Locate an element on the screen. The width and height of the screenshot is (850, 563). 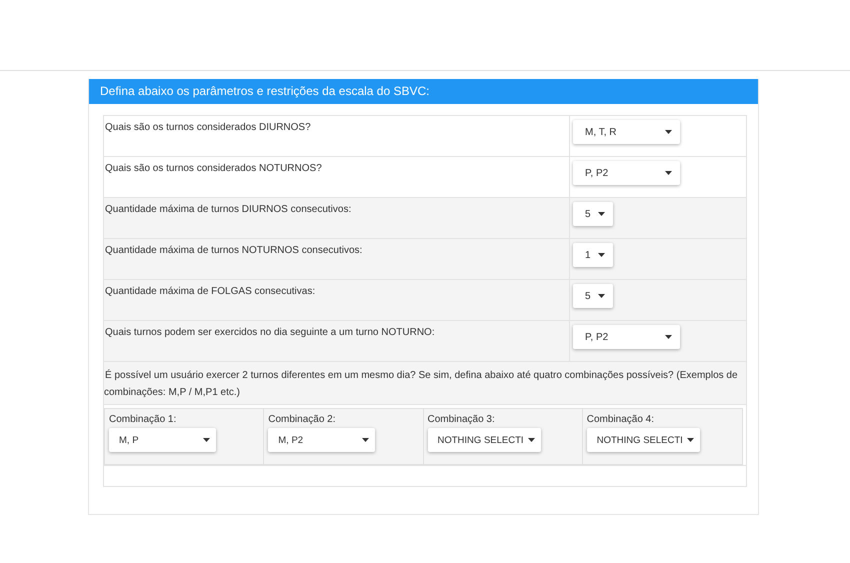
dropdown: M, P is located at coordinates (162, 440).